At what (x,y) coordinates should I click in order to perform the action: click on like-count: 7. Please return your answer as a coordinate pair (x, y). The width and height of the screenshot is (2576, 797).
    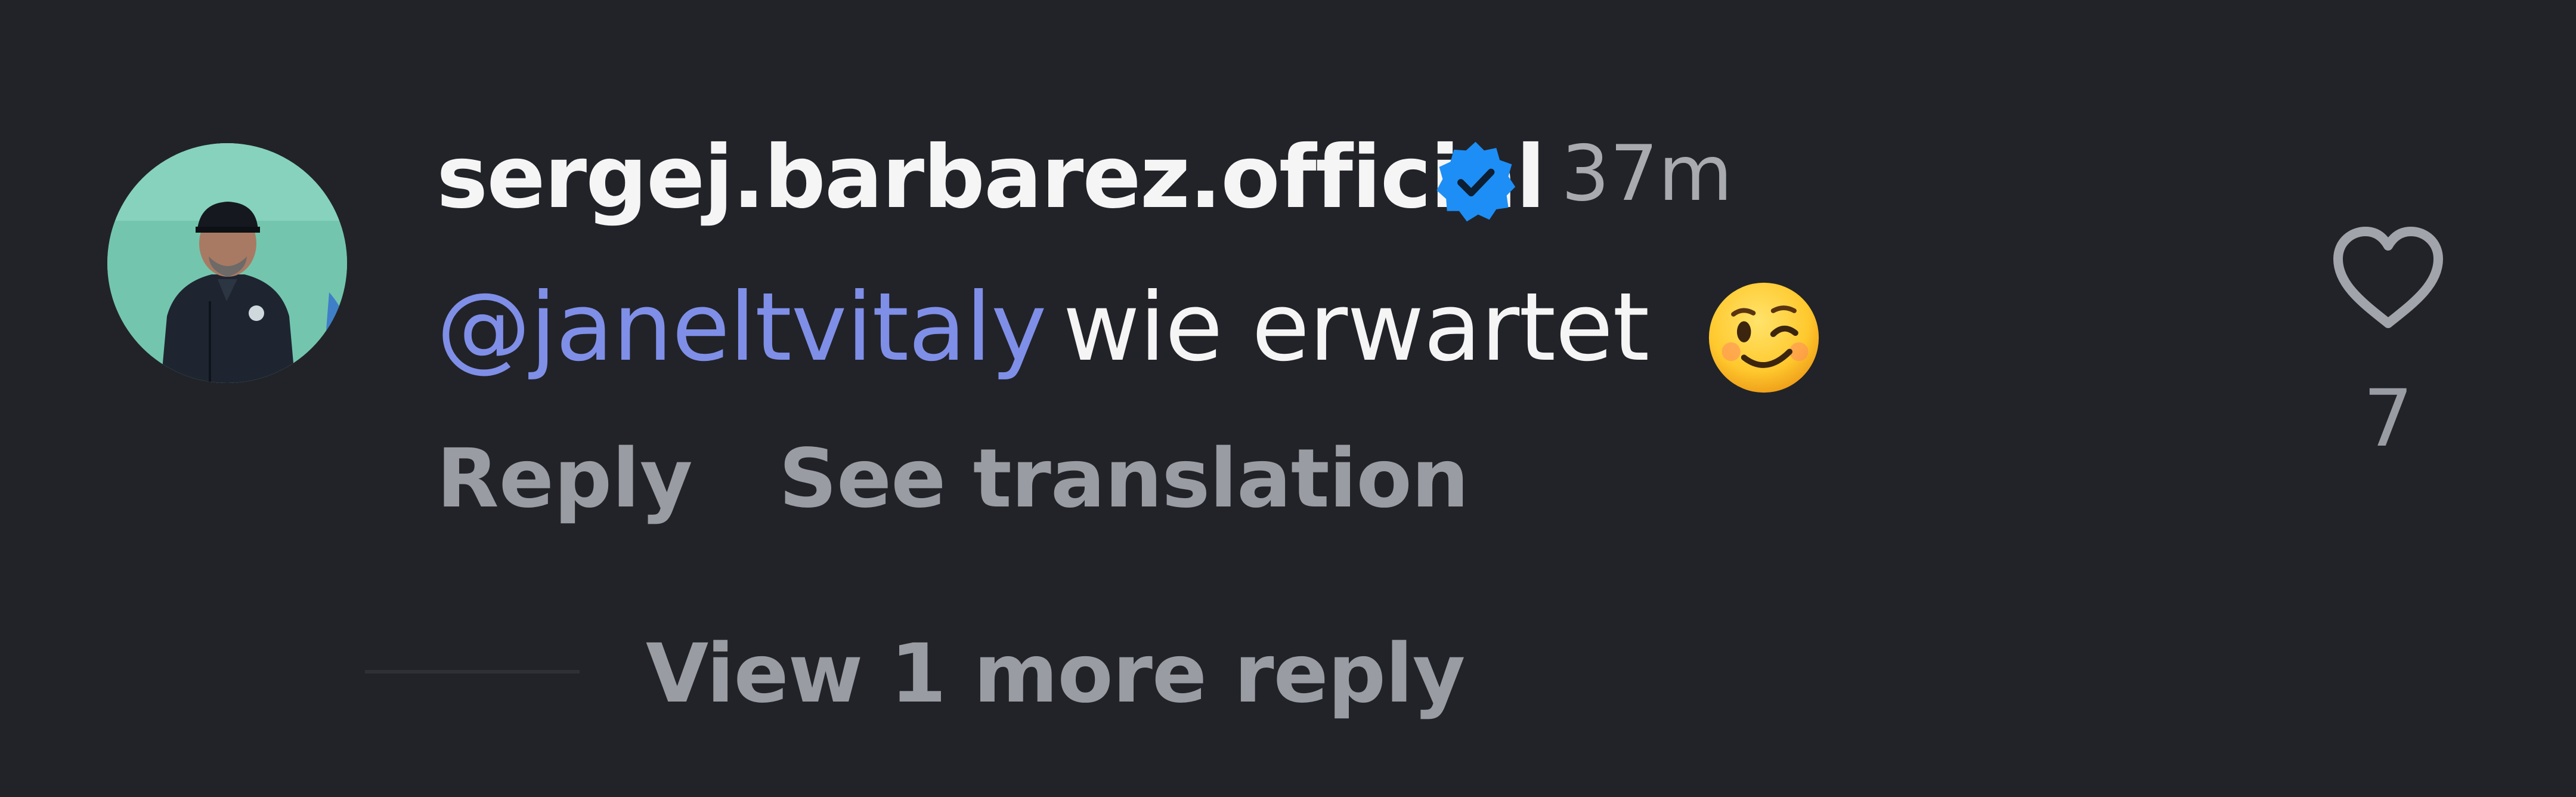
    Looking at the image, I should click on (2388, 419).